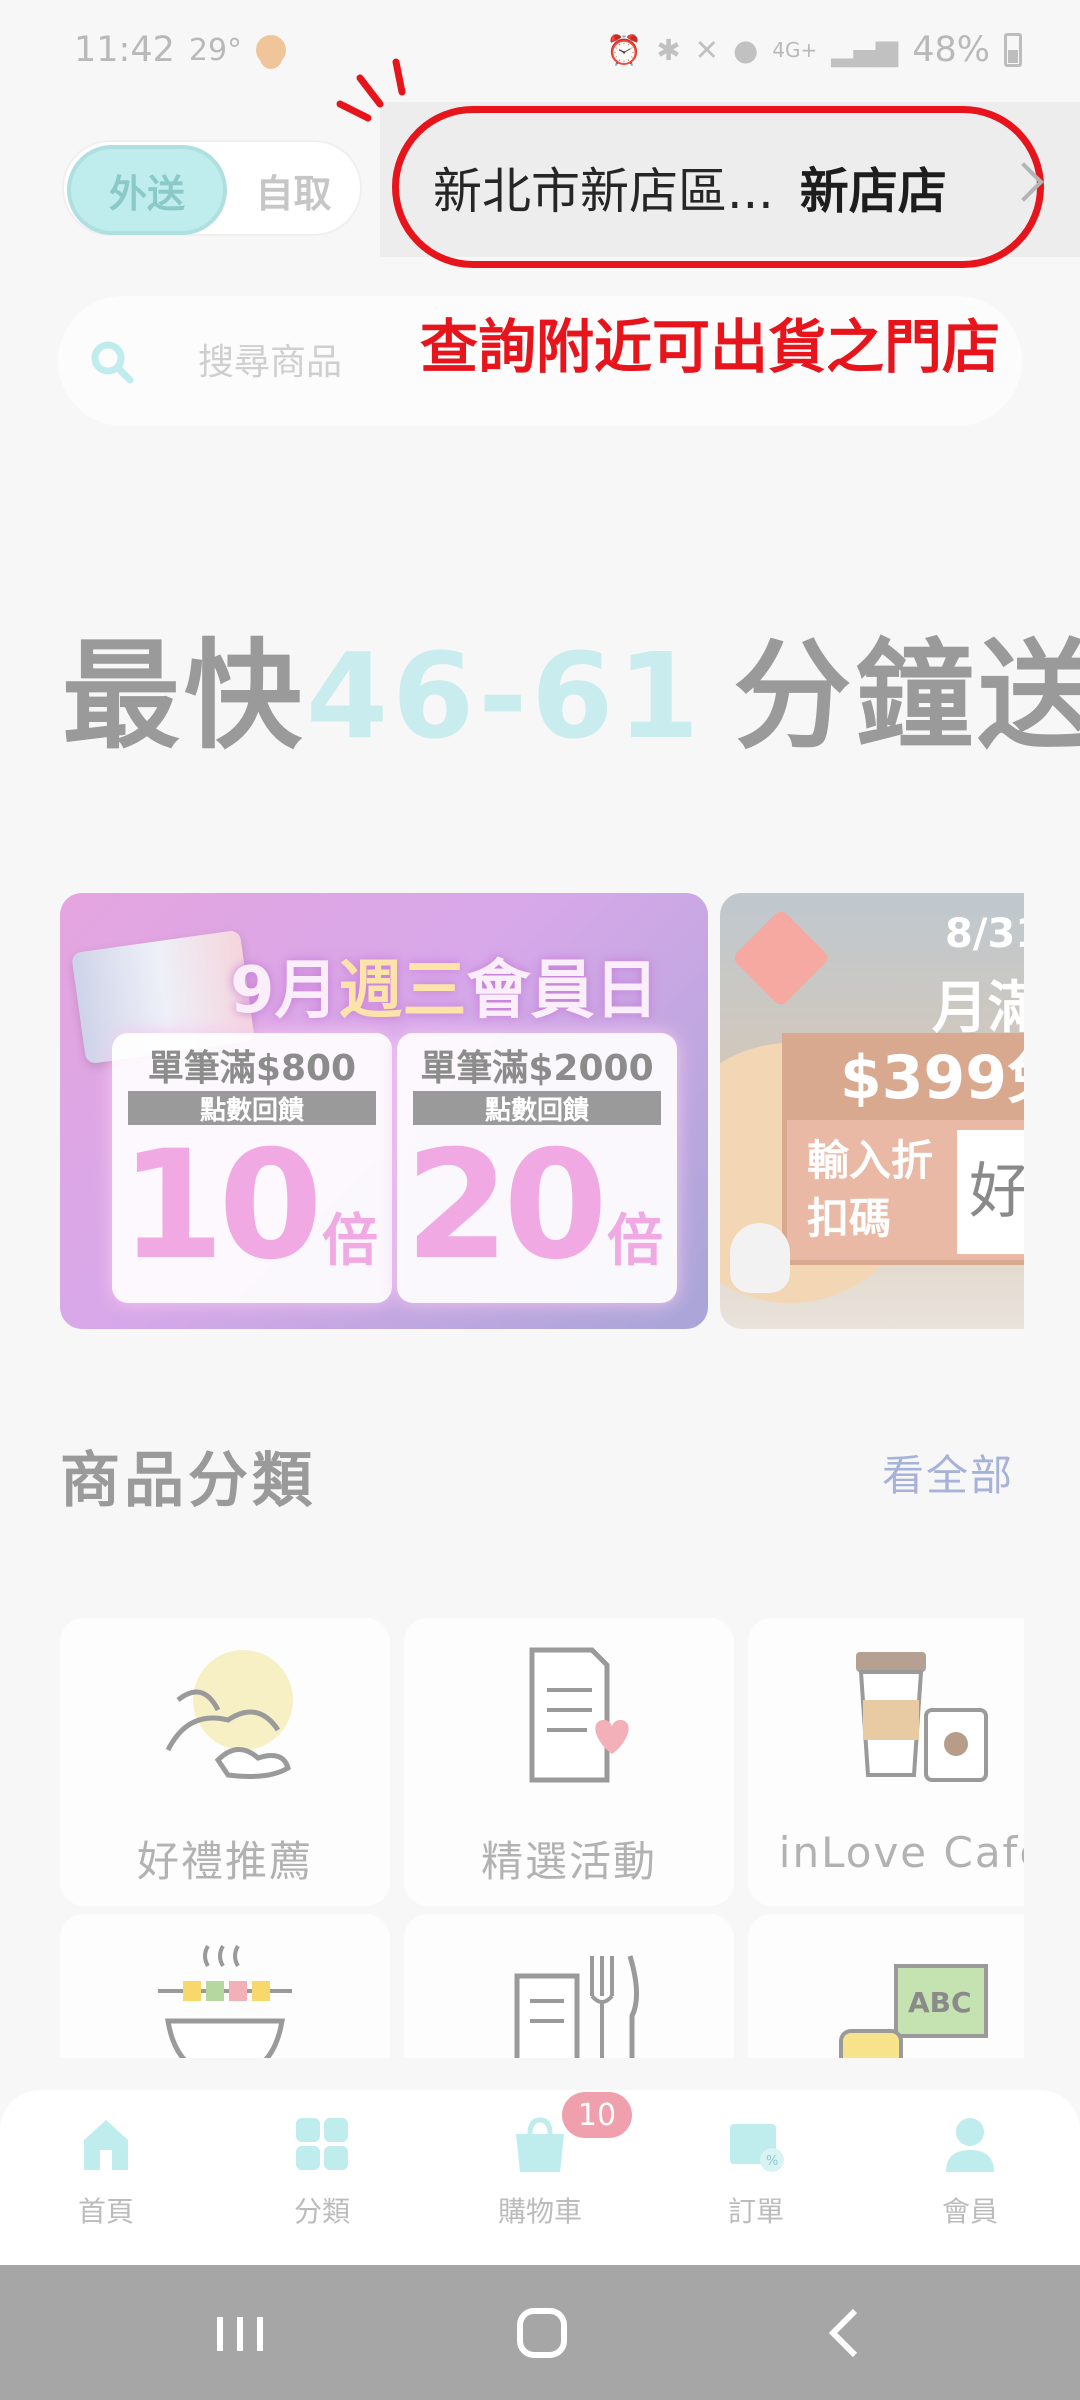 Image resolution: width=1080 pixels, height=2400 pixels. I want to click on discount-code-value: 好, so click(990, 1192).